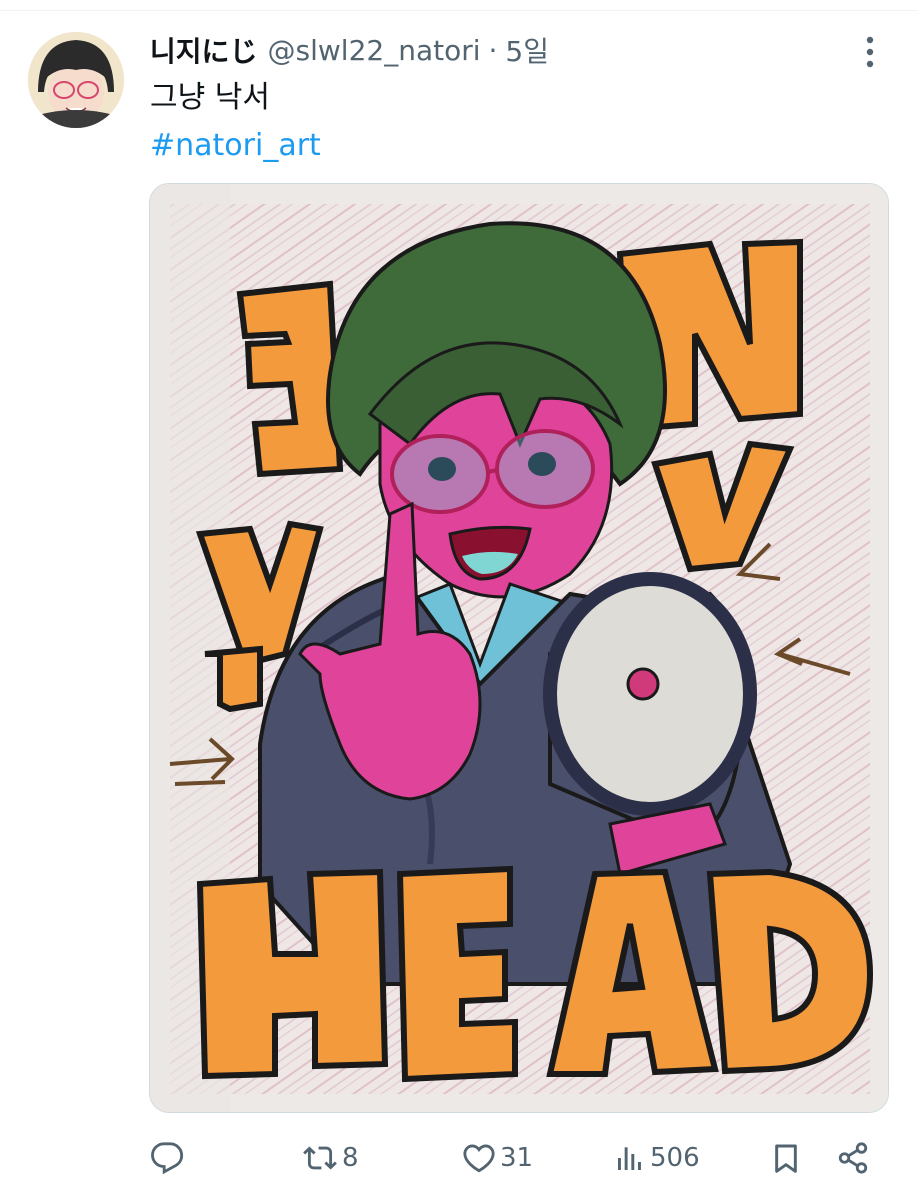 The image size is (918, 1200). What do you see at coordinates (479, 1158) in the screenshot?
I see `heart-icon` at bounding box center [479, 1158].